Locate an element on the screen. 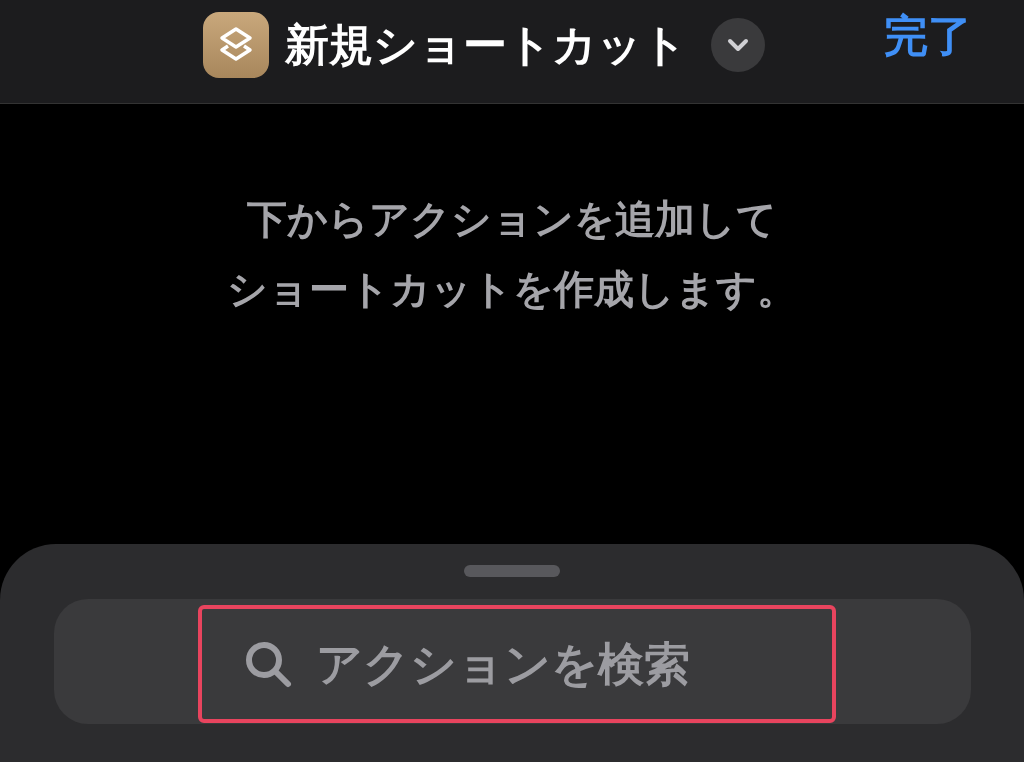 The width and height of the screenshot is (1024, 762). title-menu-button is located at coordinates (738, 44).